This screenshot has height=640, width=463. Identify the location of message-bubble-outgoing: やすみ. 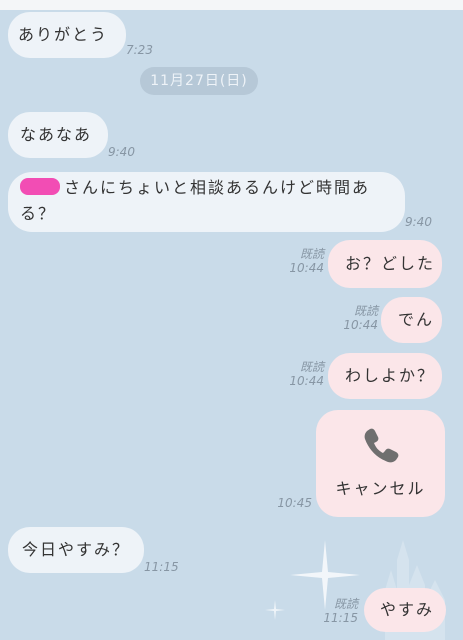
(405, 610).